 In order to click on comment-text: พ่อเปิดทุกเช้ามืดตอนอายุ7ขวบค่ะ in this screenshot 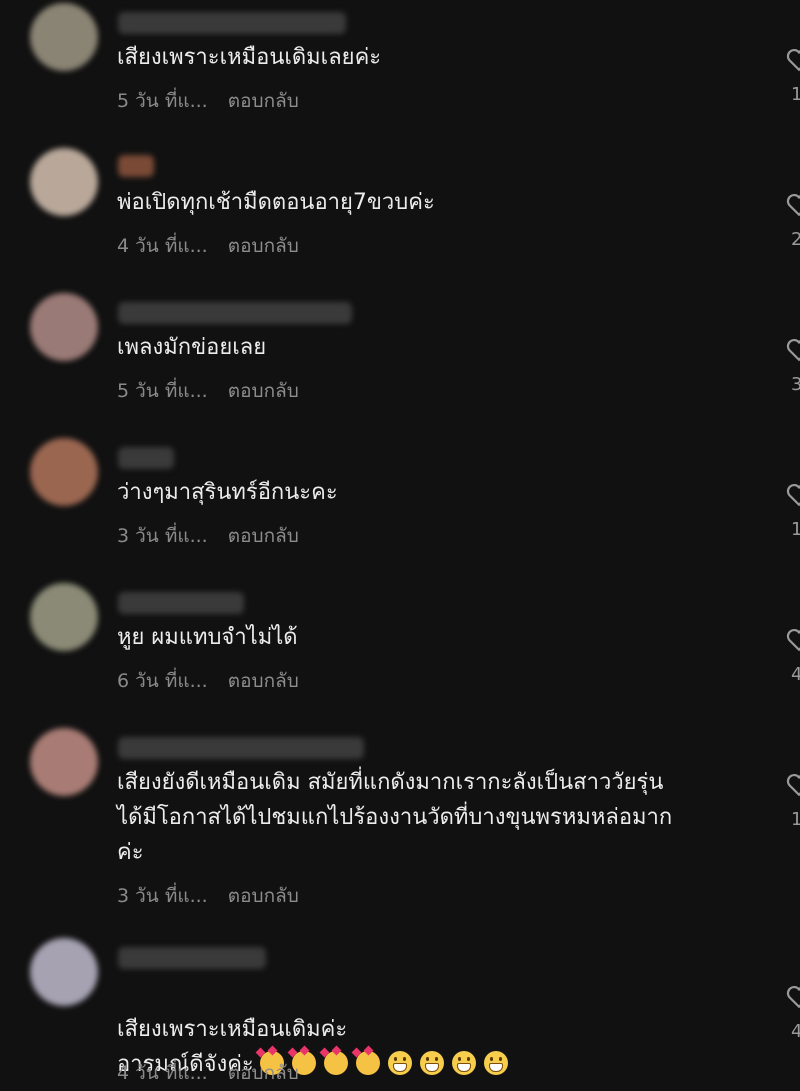, I will do `click(276, 202)`.